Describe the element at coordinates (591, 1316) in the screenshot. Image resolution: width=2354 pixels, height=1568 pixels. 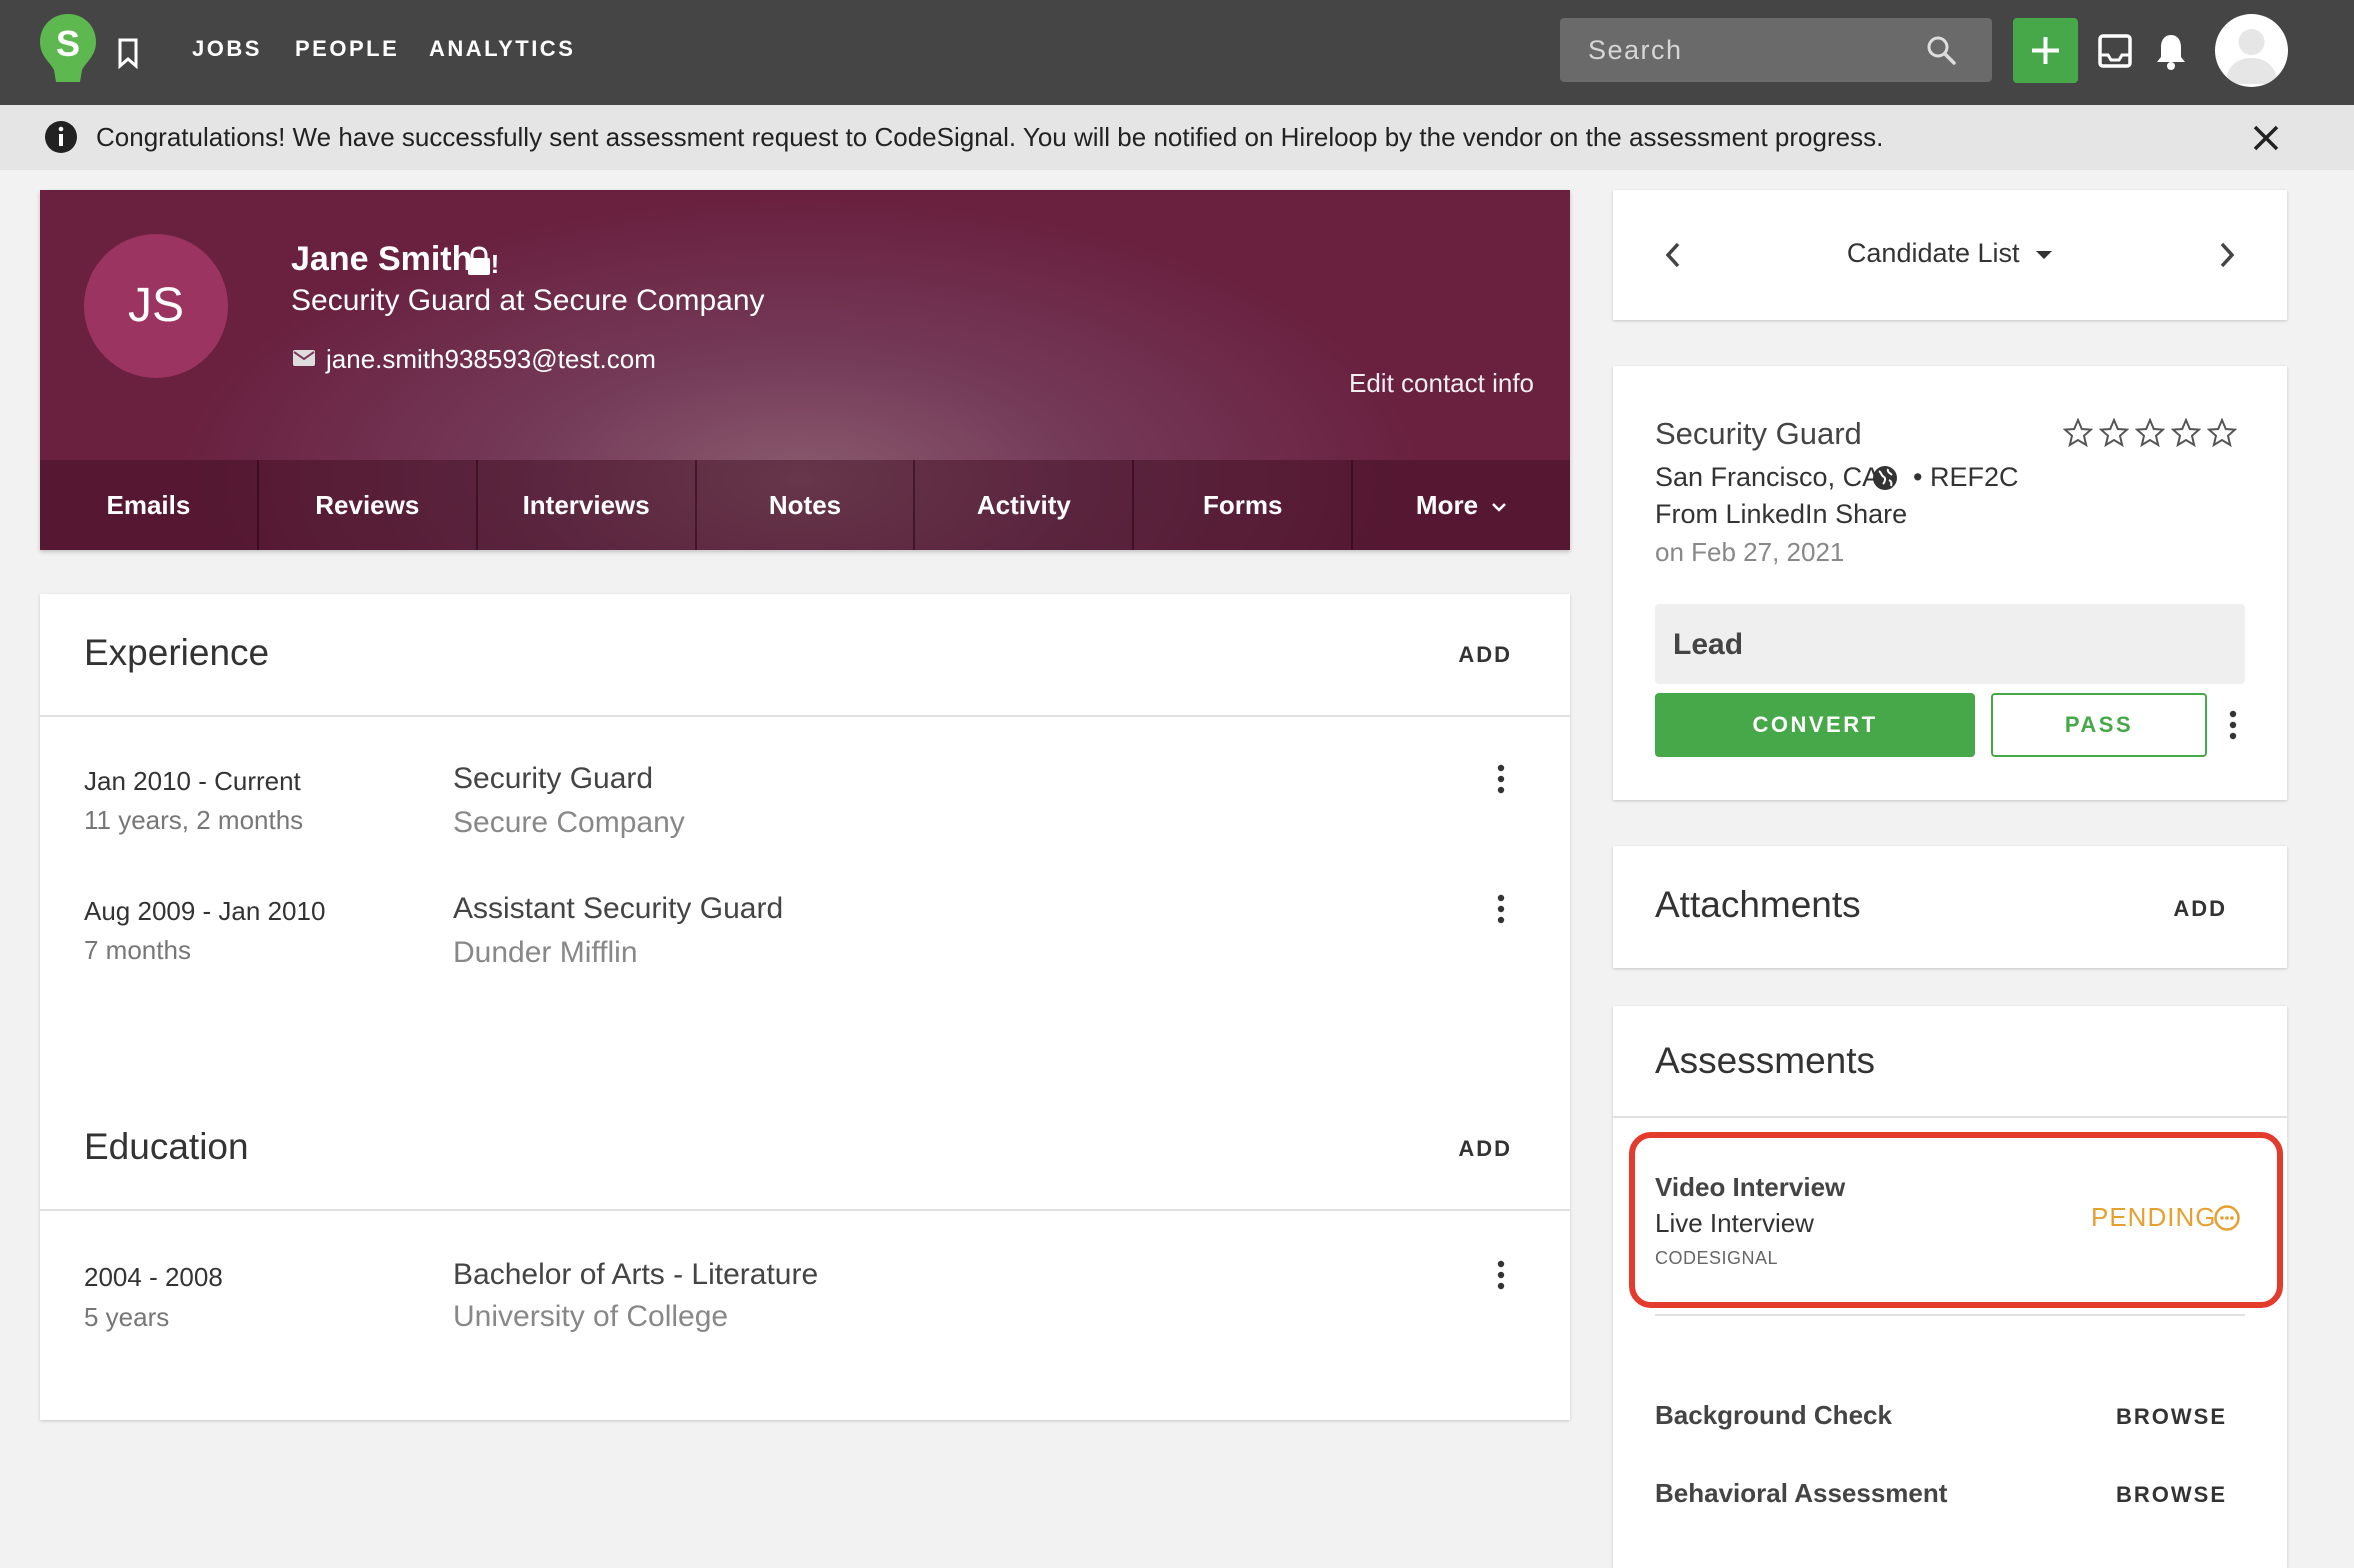
I see `education-school: University of College` at that location.